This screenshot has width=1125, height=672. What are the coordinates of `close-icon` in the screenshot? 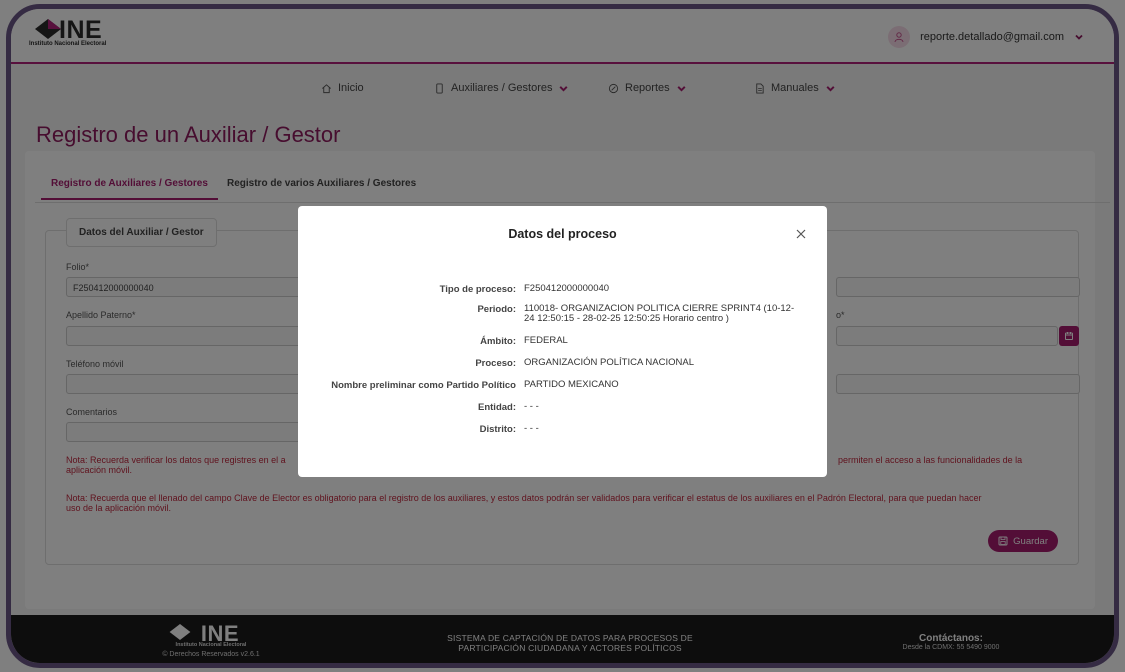 It's located at (801, 234).